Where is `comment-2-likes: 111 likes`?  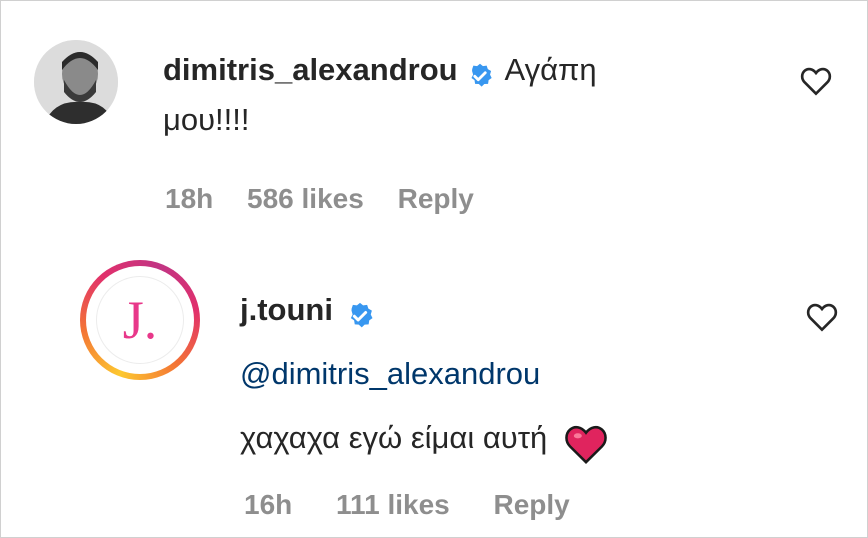 comment-2-likes: 111 likes is located at coordinates (393, 504).